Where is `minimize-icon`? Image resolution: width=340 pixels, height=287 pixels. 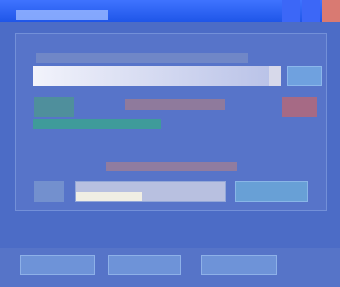
minimize-icon is located at coordinates (291, 11).